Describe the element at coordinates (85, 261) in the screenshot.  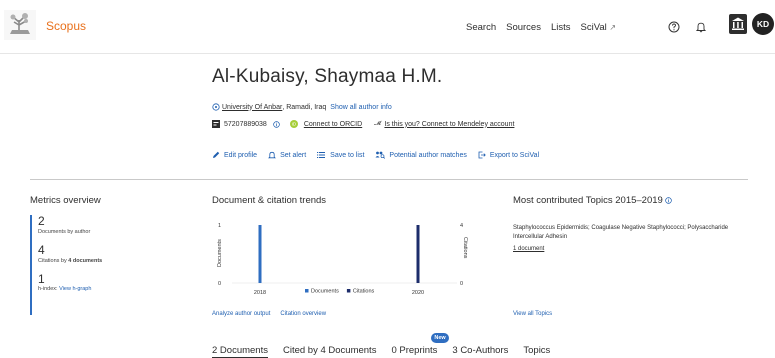
I see `citations-label-docs: 4 documents` at that location.